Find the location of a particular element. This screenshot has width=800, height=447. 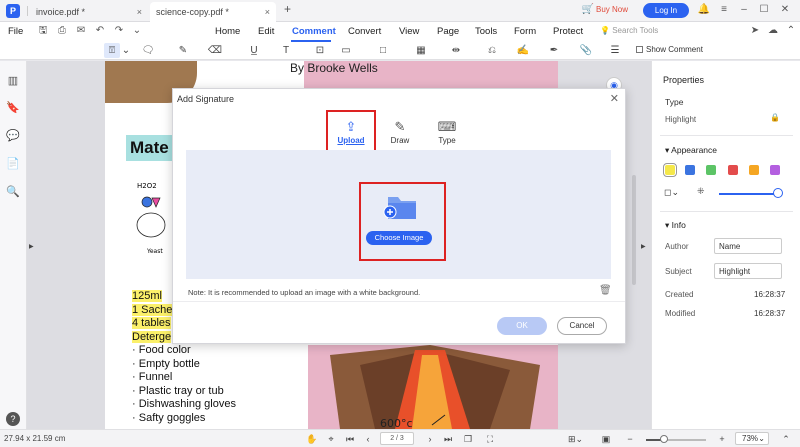

window-close-icon: ✕ is located at coordinates (785, 10).